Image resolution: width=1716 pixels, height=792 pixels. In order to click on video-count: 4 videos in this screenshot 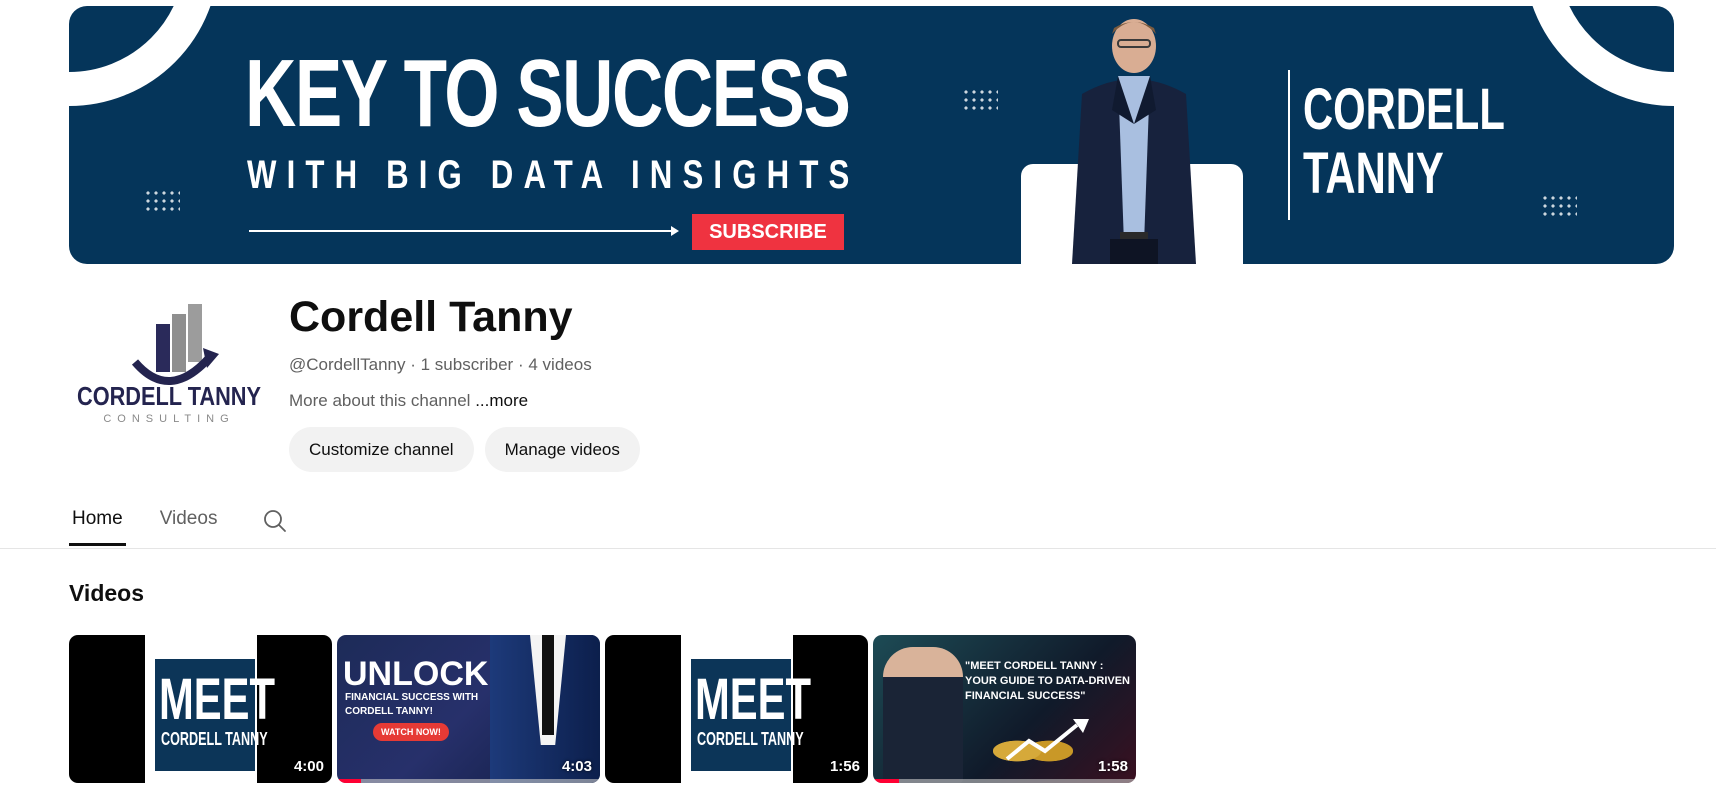, I will do `click(560, 364)`.